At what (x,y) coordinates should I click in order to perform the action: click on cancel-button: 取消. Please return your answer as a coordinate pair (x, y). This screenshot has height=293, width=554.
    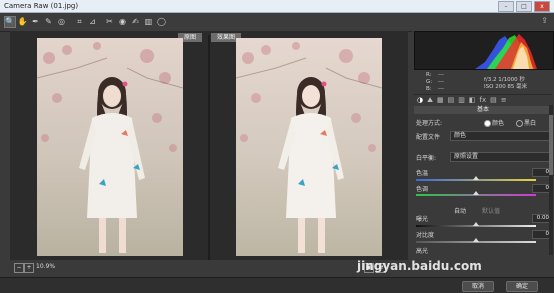
    Looking at the image, I should click on (478, 286).